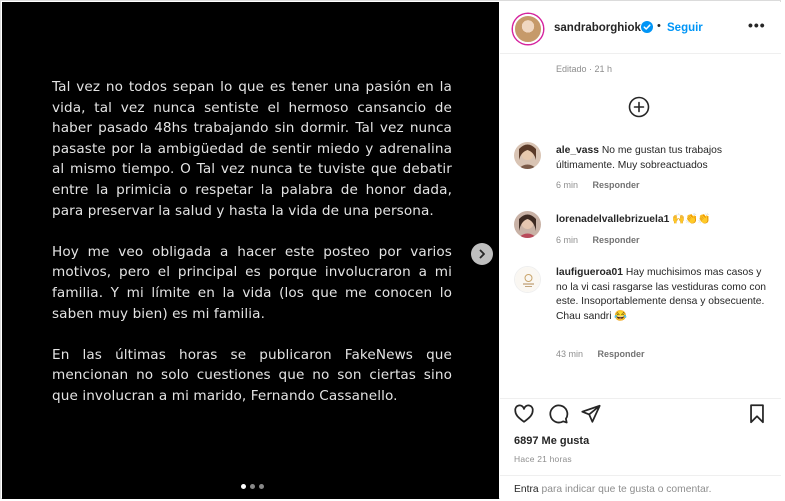 This screenshot has height=501, width=785. What do you see at coordinates (528, 29) in the screenshot?
I see `avatar` at bounding box center [528, 29].